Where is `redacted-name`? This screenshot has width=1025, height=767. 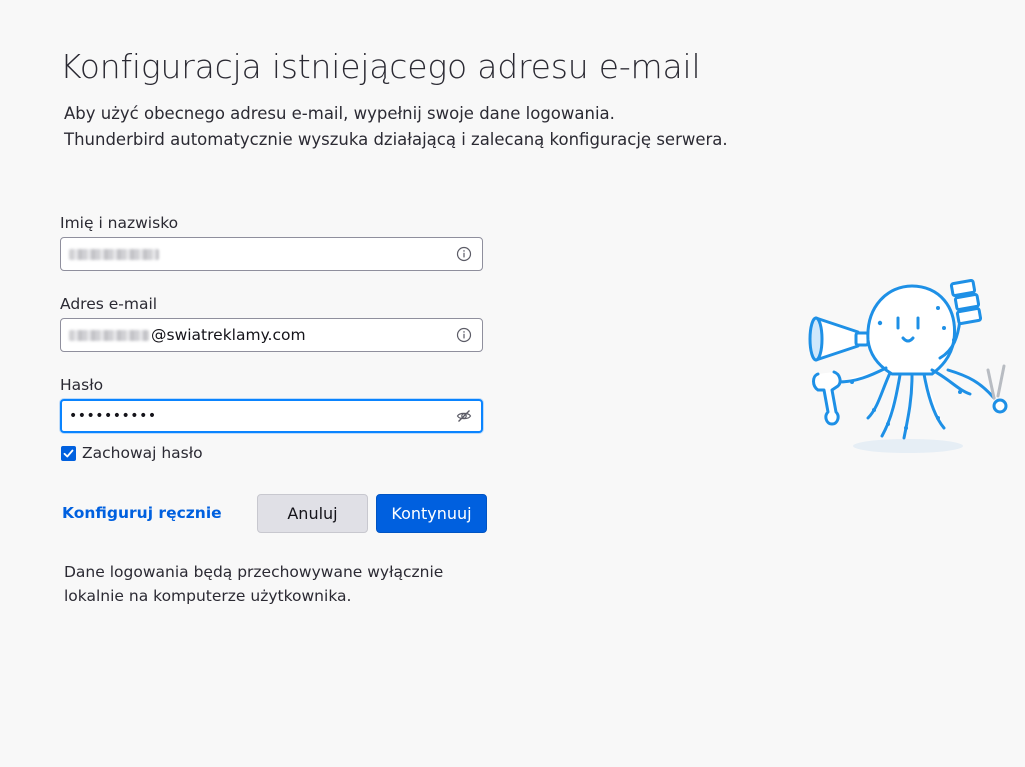 redacted-name is located at coordinates (114, 254).